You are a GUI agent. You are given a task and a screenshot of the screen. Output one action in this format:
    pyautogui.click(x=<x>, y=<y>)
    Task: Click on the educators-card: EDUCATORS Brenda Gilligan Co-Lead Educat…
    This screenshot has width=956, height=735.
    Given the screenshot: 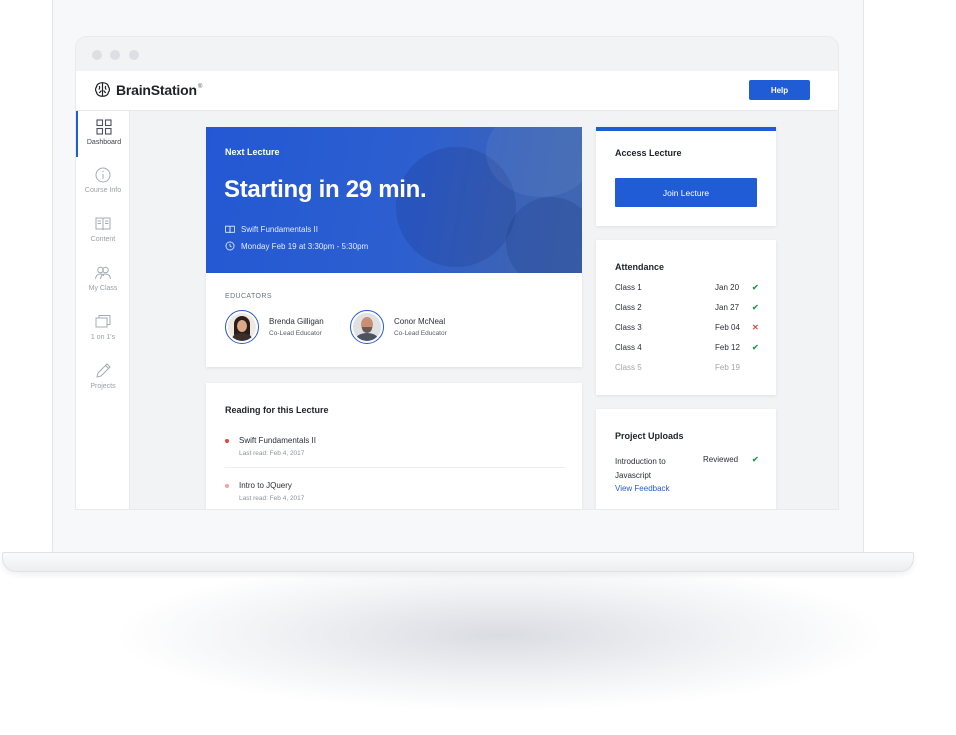 What is the action you would take?
    pyautogui.click(x=394, y=320)
    